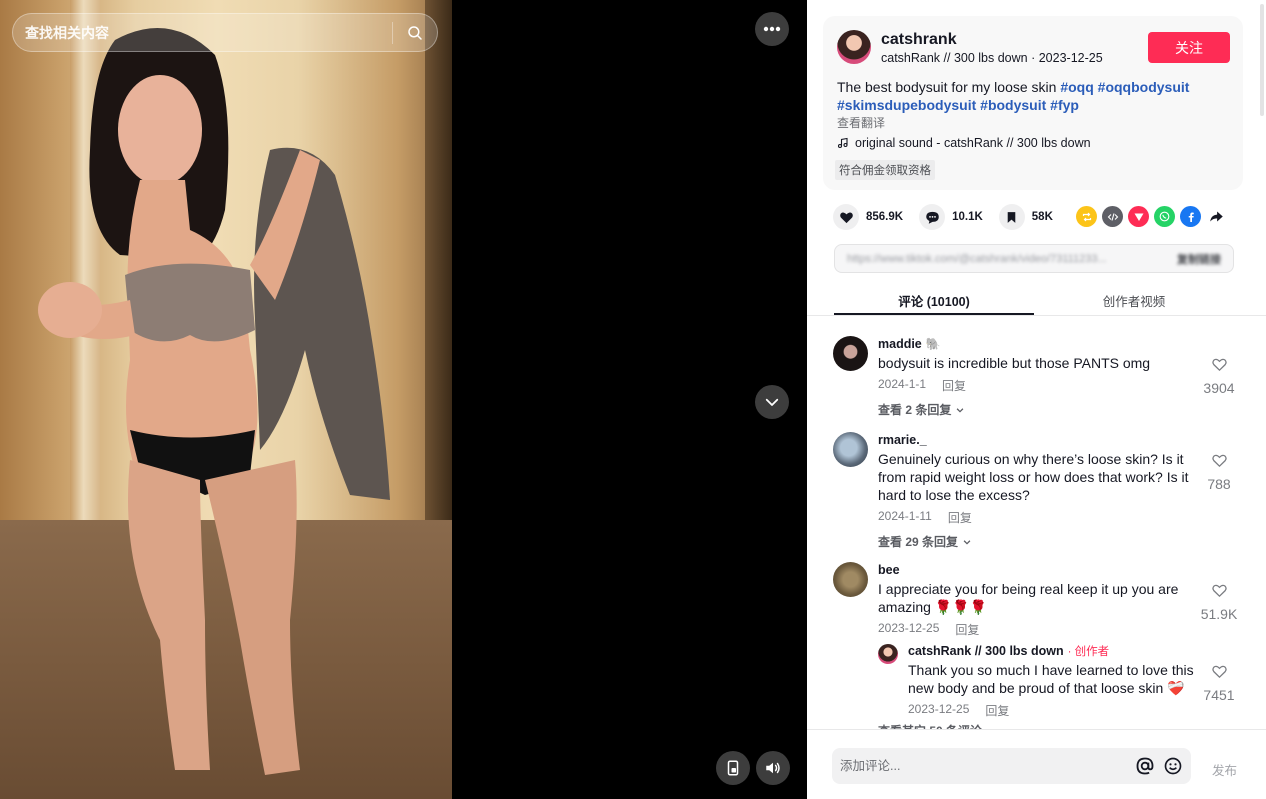  Describe the element at coordinates (909, 628) in the screenshot. I see `comment-date: 2023-12-25` at that location.